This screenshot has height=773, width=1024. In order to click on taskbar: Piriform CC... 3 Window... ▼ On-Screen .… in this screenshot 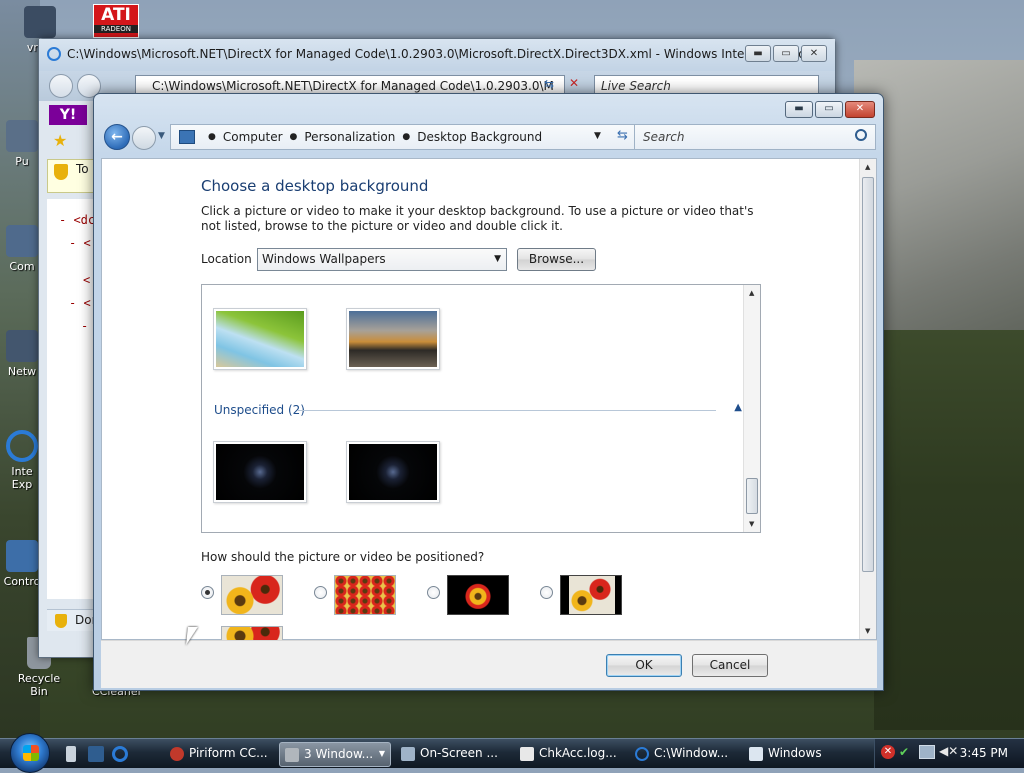, I will do `click(512, 753)`.